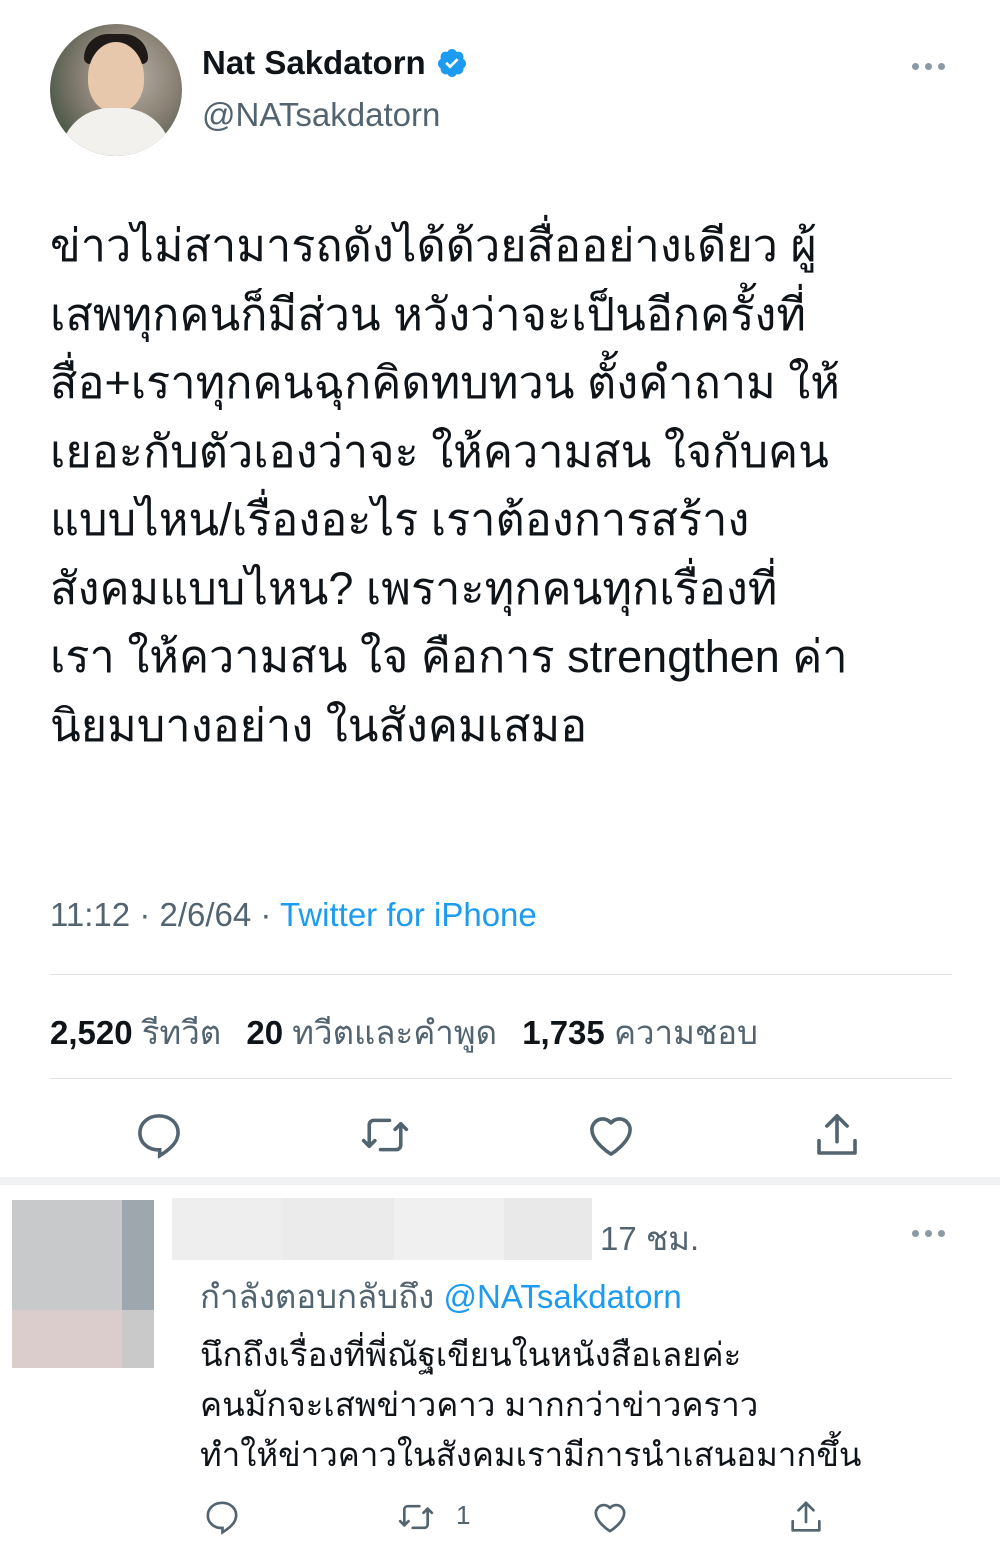 The image size is (1000, 1555). What do you see at coordinates (90, 914) in the screenshot?
I see `tweet-time: 11:12` at bounding box center [90, 914].